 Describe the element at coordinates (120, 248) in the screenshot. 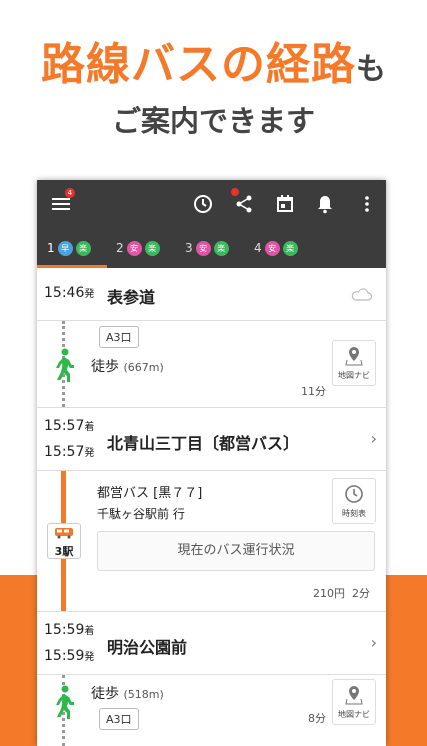

I see `route-tab-number: 2` at that location.